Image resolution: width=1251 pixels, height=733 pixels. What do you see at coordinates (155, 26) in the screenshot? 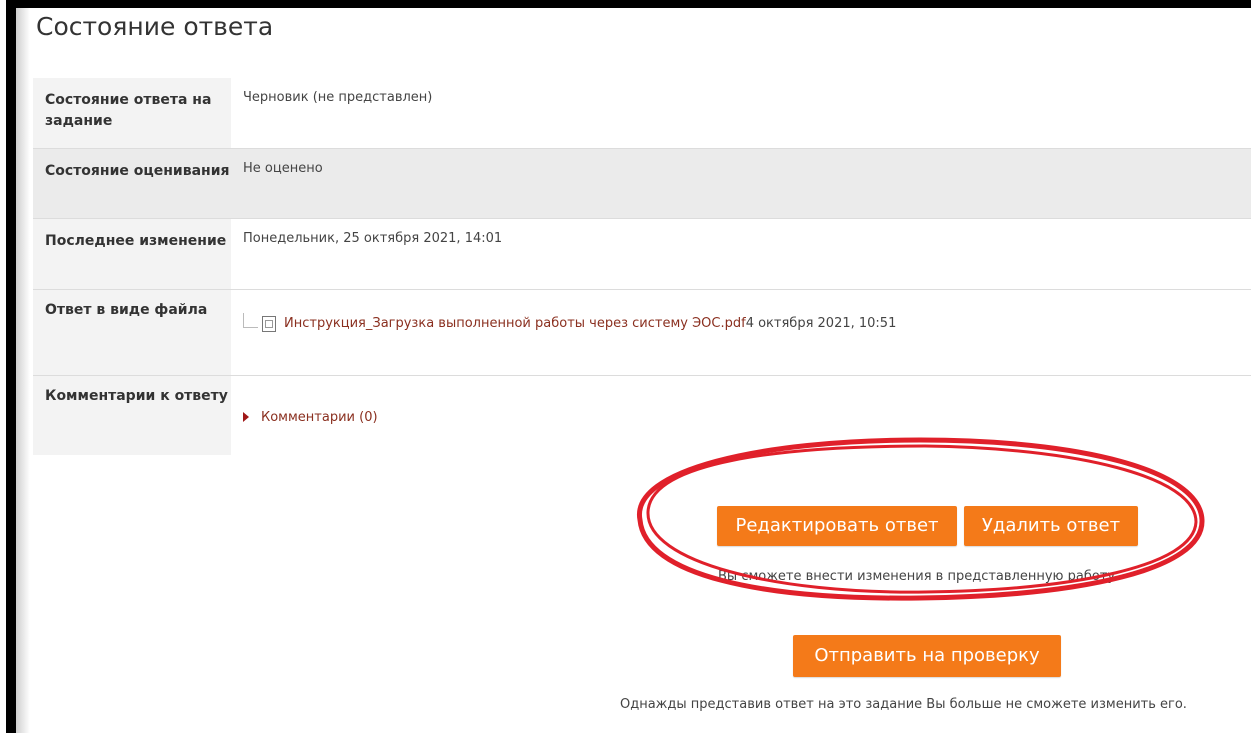
I see `page-title: Состояние ответа` at bounding box center [155, 26].